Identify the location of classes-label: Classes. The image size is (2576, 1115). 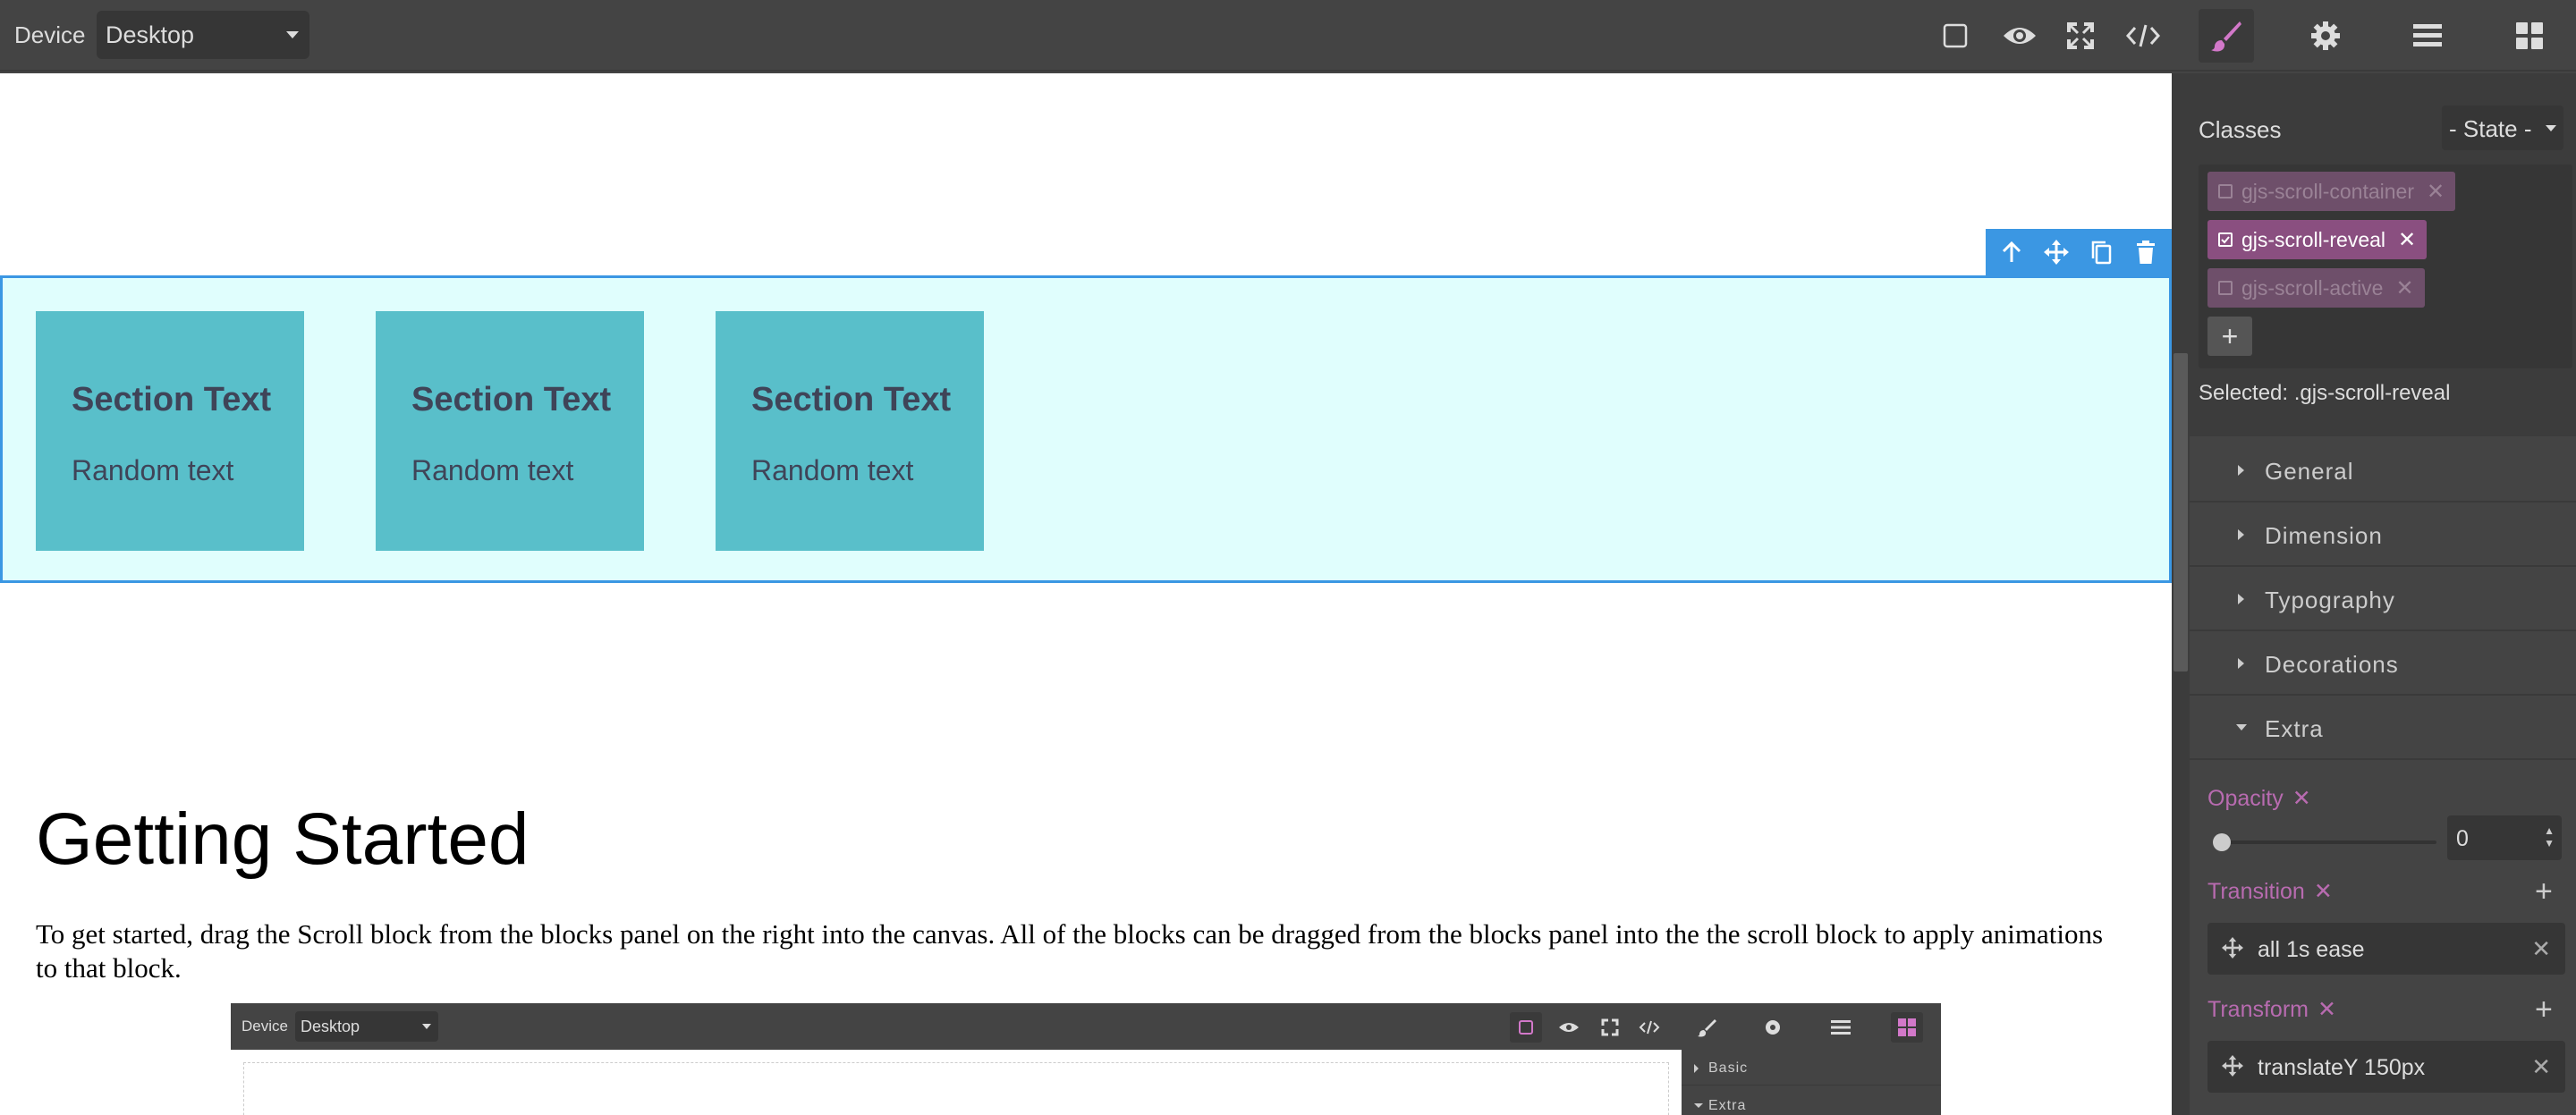
(2240, 129).